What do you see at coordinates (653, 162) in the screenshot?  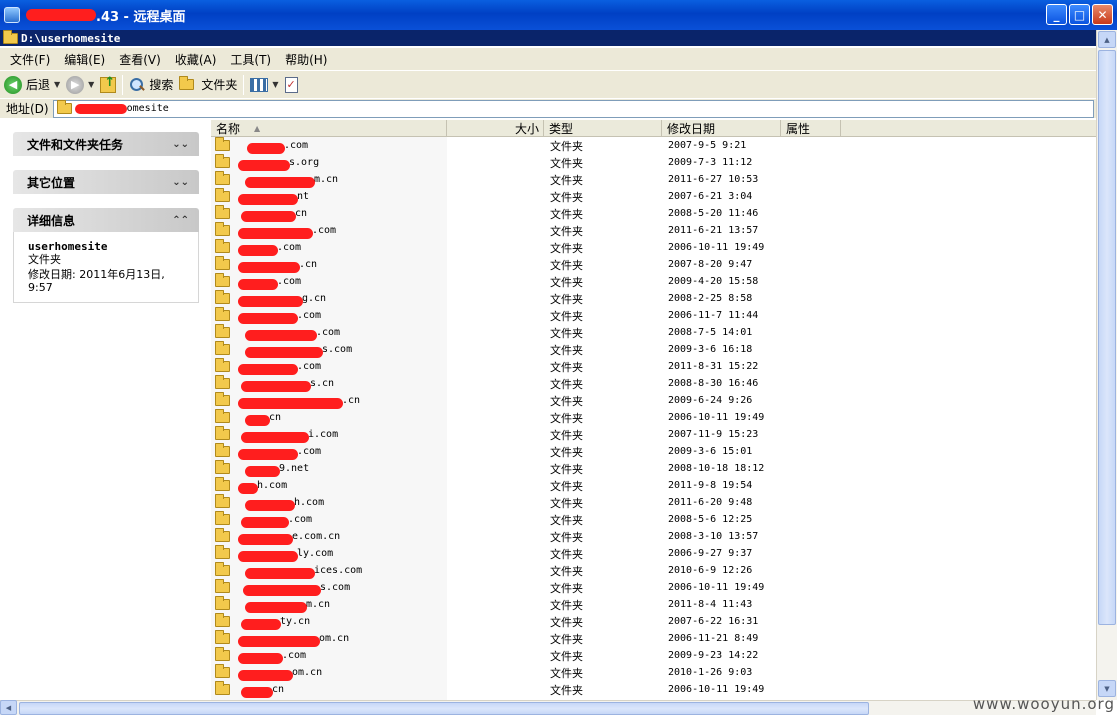 I see `file-row: s.org 文件夹 2009-7-3 11:12` at bounding box center [653, 162].